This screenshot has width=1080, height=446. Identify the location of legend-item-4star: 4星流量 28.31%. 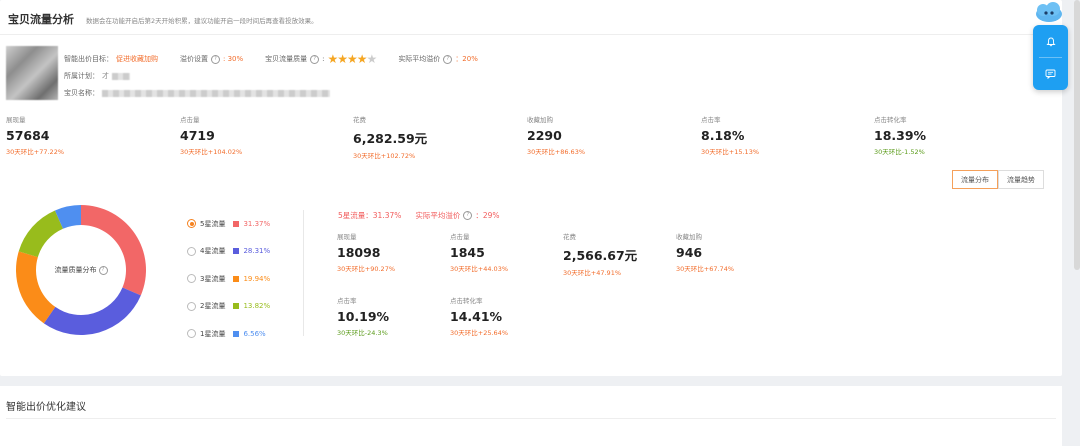
(228, 252).